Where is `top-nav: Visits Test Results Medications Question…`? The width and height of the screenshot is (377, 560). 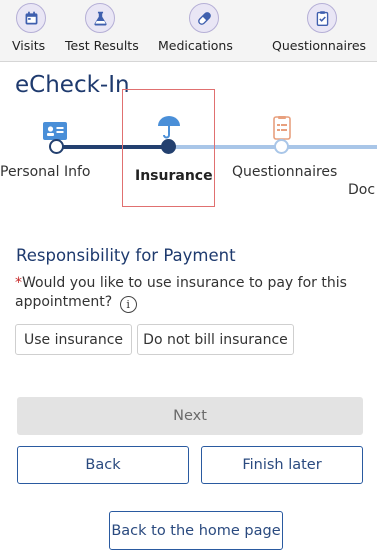
top-nav: Visits Test Results Medications Question… is located at coordinates (188, 31).